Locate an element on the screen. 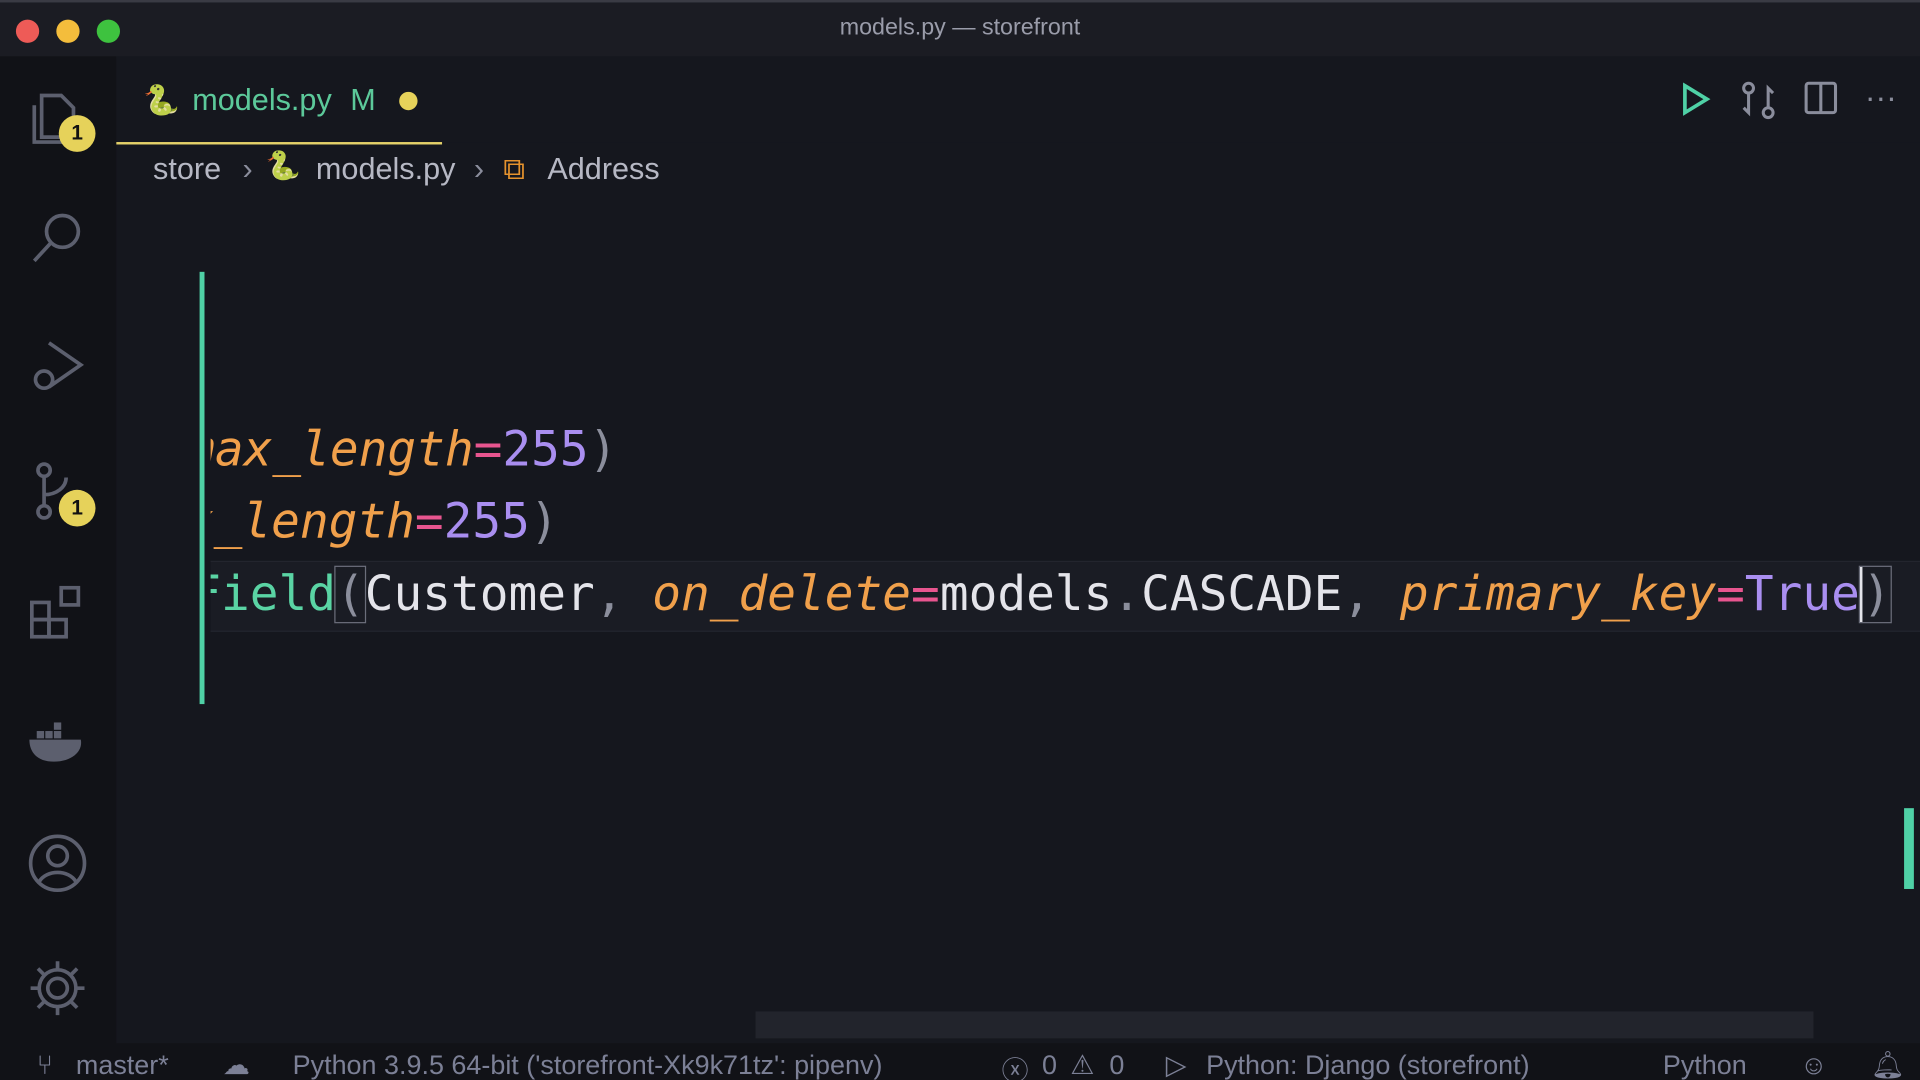  more-actions-icon: ··· is located at coordinates (1881, 97).